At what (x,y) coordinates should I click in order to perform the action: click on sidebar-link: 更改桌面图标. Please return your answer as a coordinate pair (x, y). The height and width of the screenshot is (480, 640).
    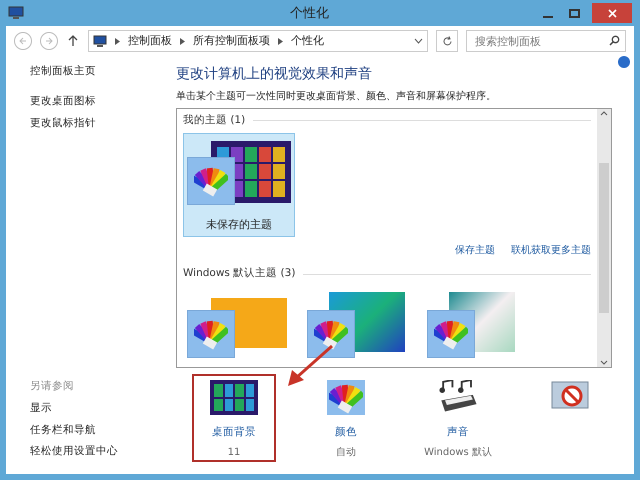
    Looking at the image, I should click on (91, 102).